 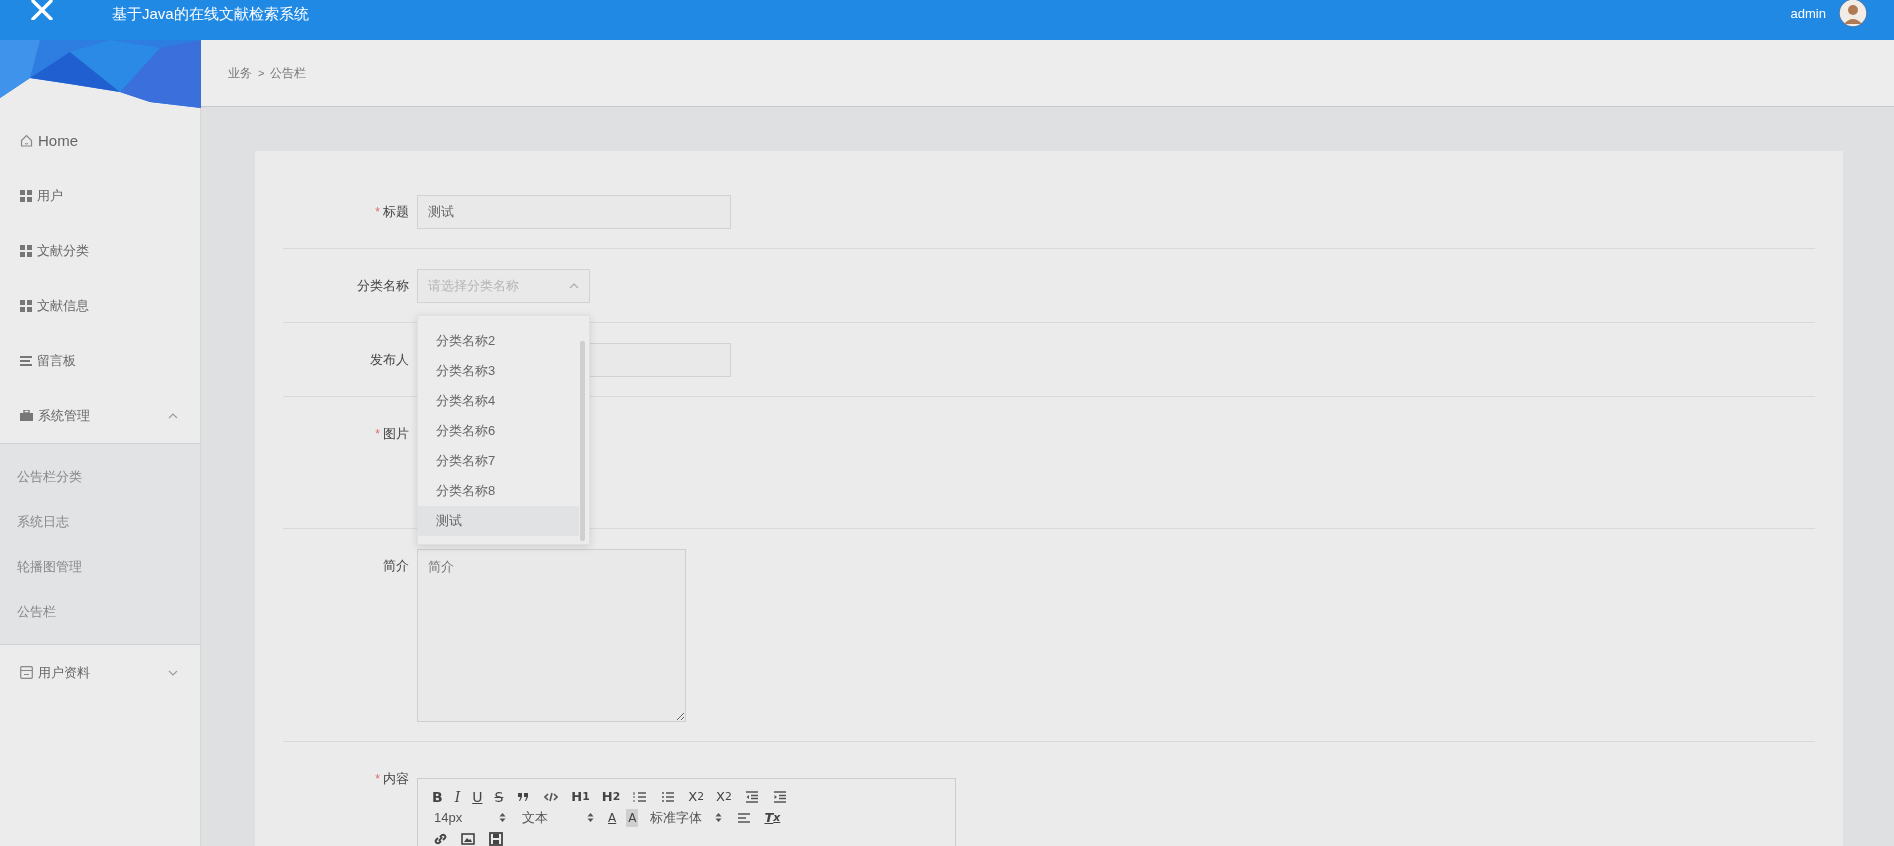 What do you see at coordinates (396, 778) in the screenshot?
I see `field-label: 内容` at bounding box center [396, 778].